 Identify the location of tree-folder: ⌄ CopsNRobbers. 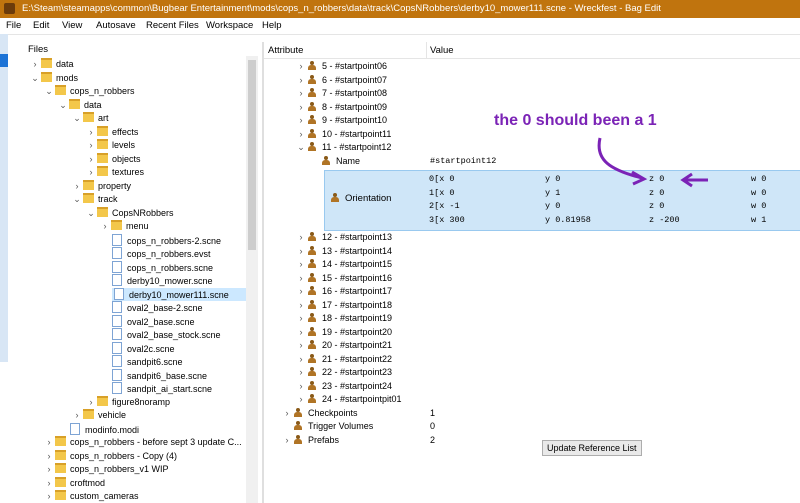
(123, 213).